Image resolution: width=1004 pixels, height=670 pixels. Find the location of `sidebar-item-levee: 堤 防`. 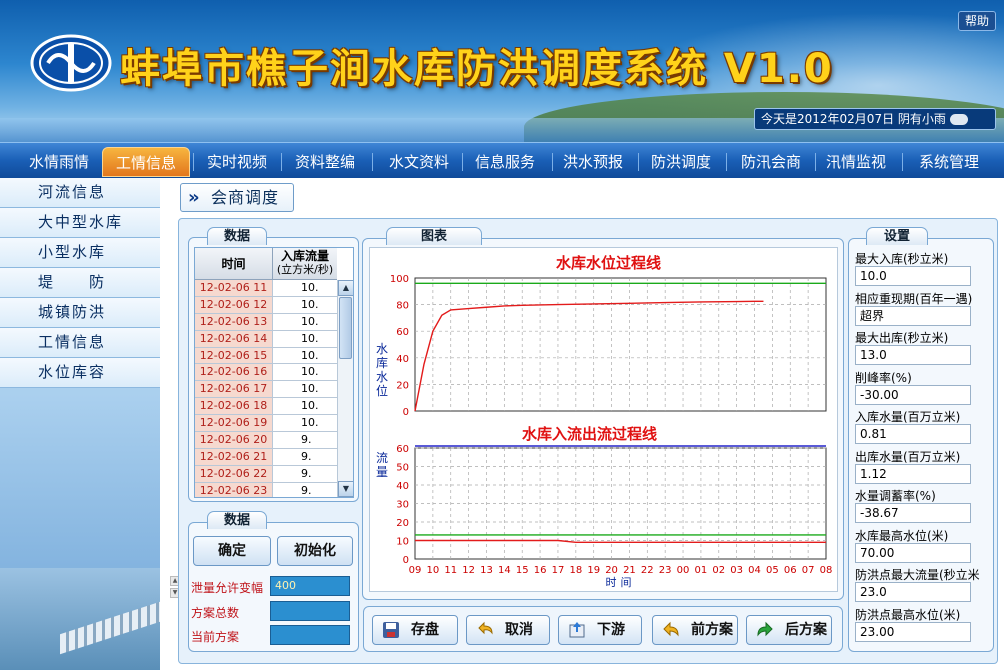

sidebar-item-levee: 堤 防 is located at coordinates (80, 283).